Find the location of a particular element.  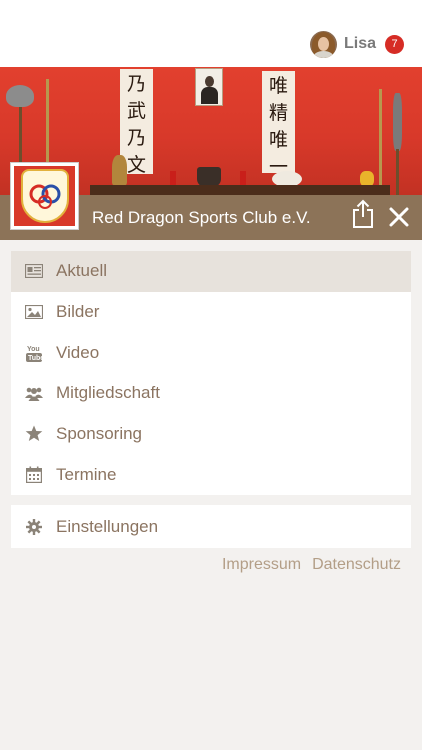

menu-item-mitgliedschaft: Mitgliedschaft is located at coordinates (211, 393).